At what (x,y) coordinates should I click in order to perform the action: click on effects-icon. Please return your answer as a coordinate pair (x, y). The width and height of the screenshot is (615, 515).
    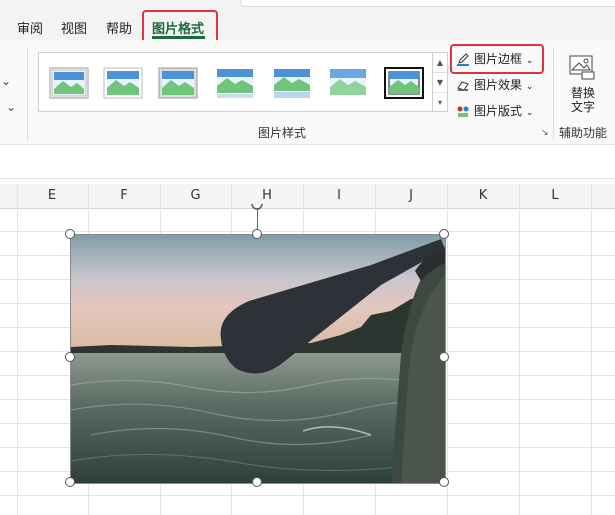
    Looking at the image, I should click on (463, 85).